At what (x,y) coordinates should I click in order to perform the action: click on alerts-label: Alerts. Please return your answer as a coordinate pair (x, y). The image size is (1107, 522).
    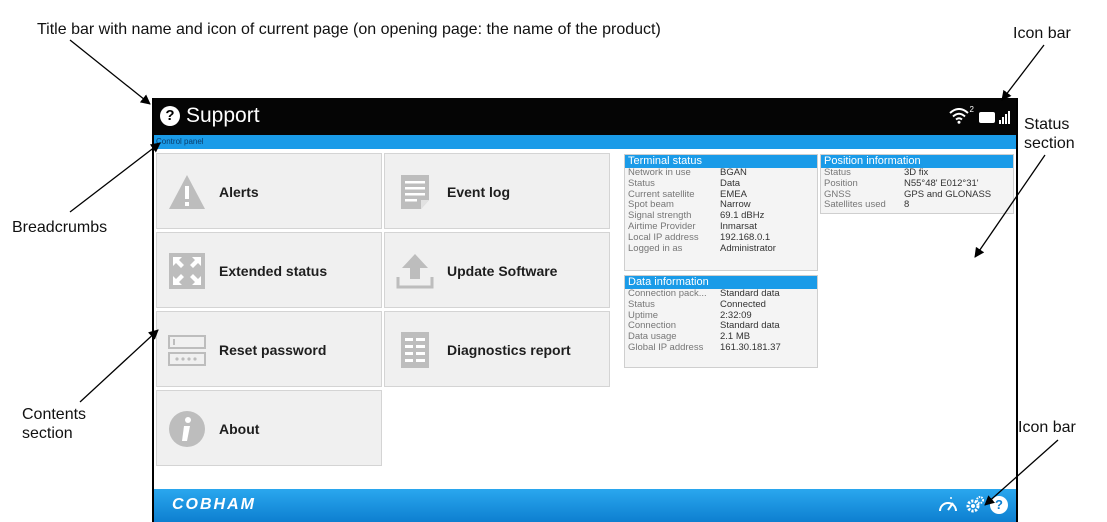
    Looking at the image, I should click on (239, 192).